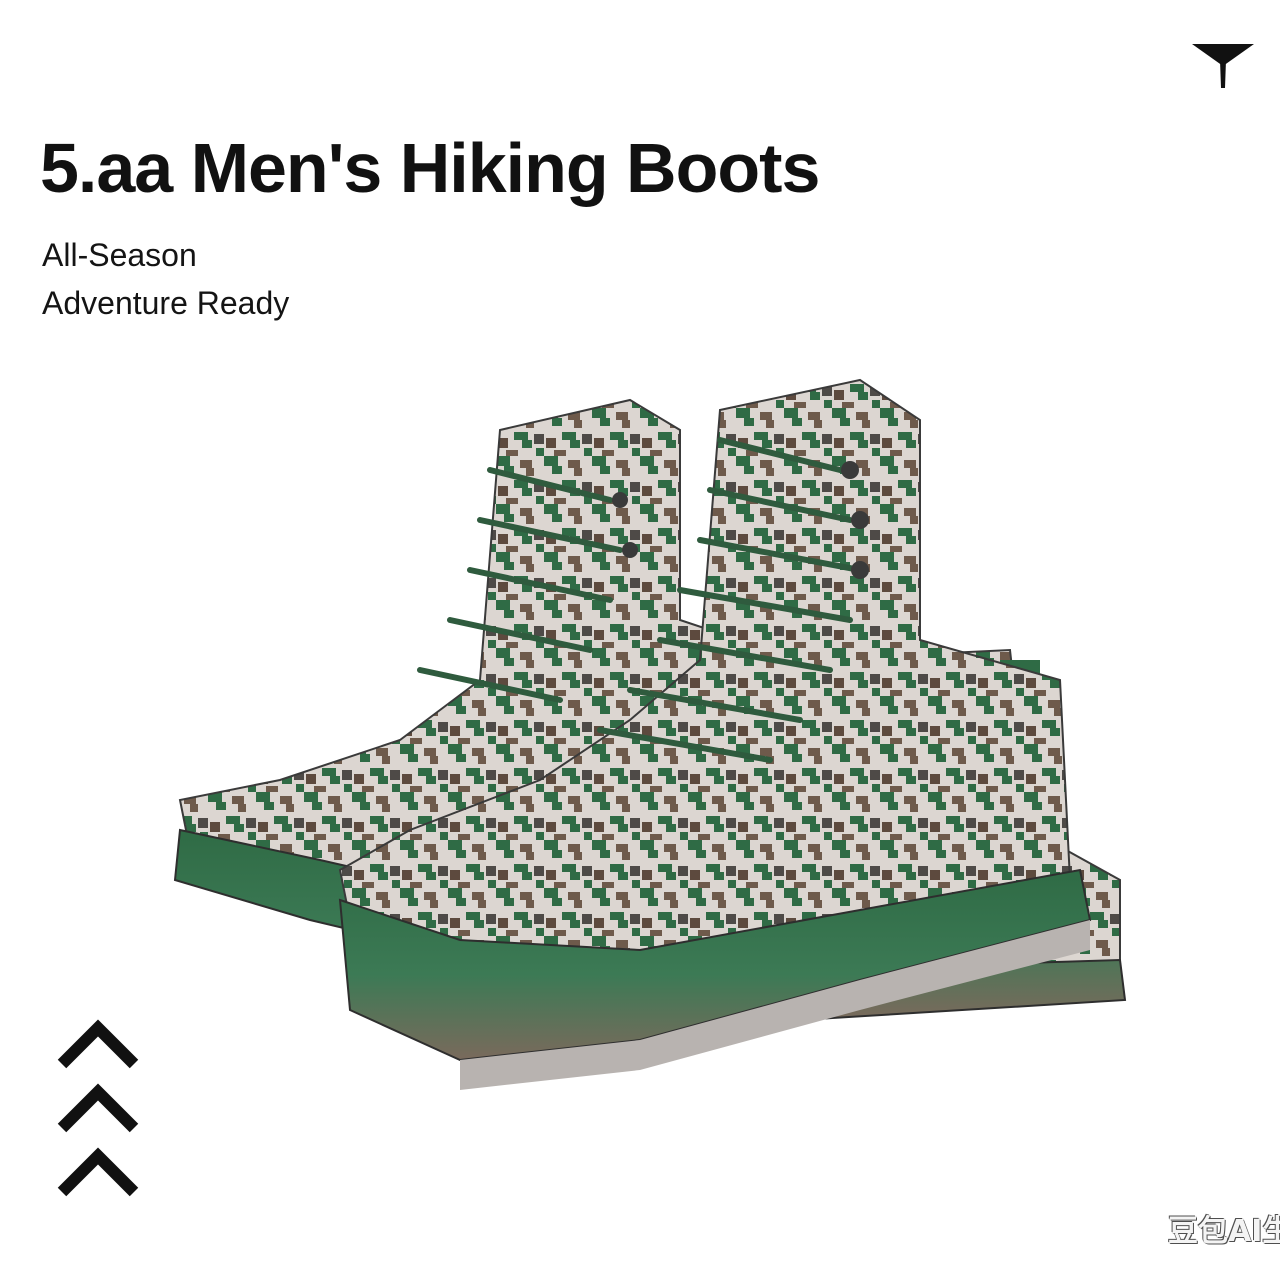 The image size is (1280, 1280). I want to click on ai-watermark: 豆包AI生成, so click(1224, 1231).